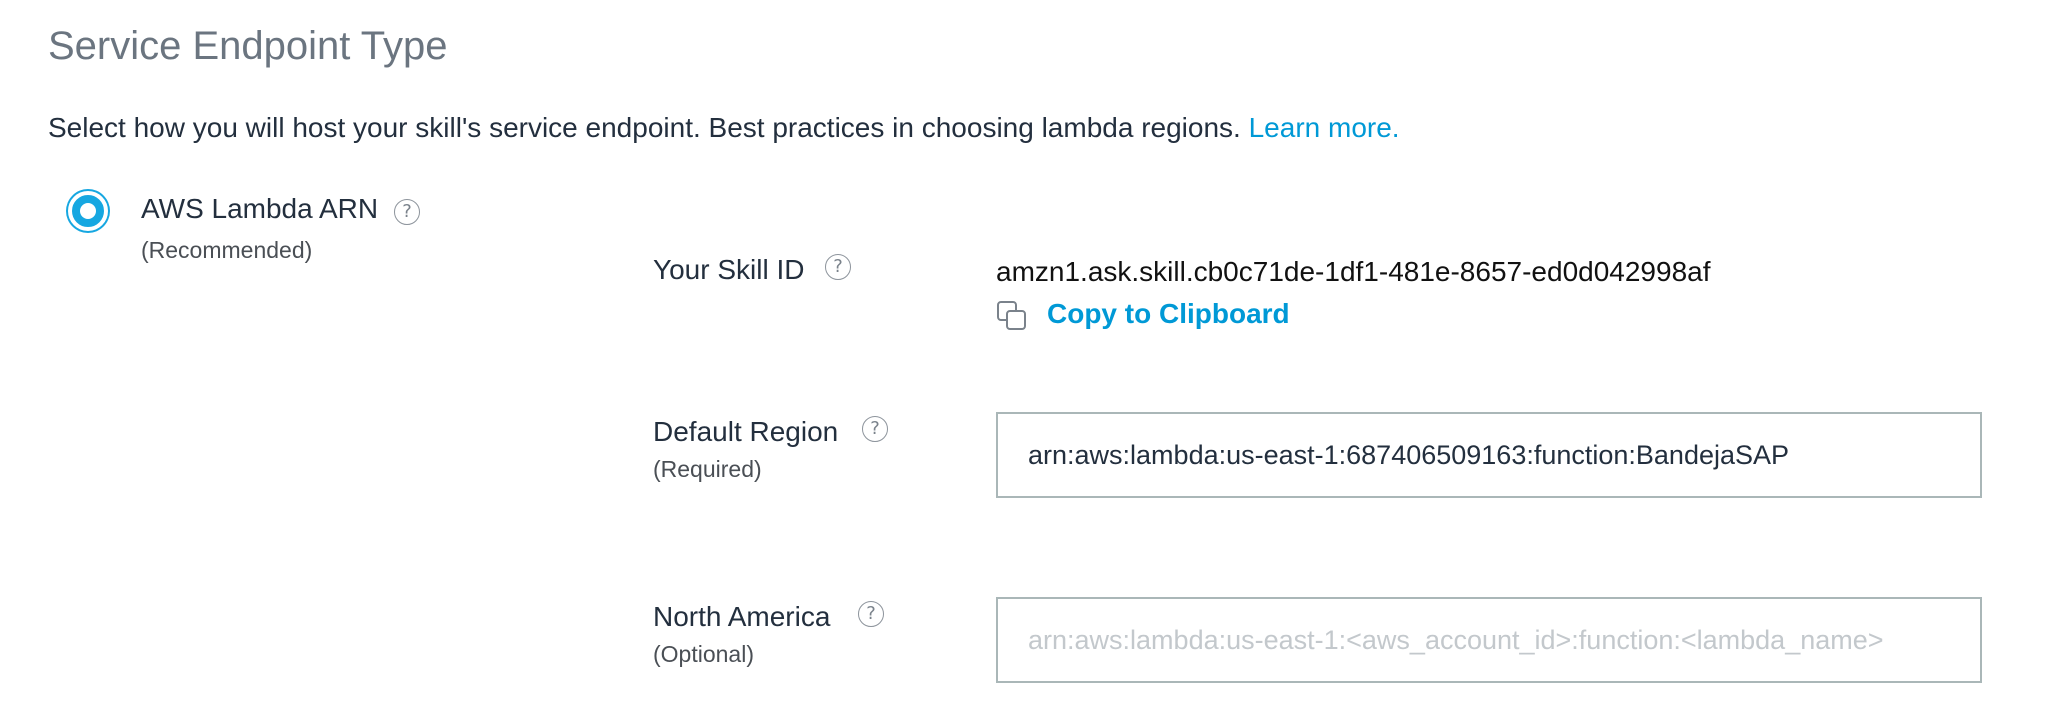 The image size is (2050, 726). Describe the element at coordinates (742, 616) in the screenshot. I see `north-america-label: North America` at that location.